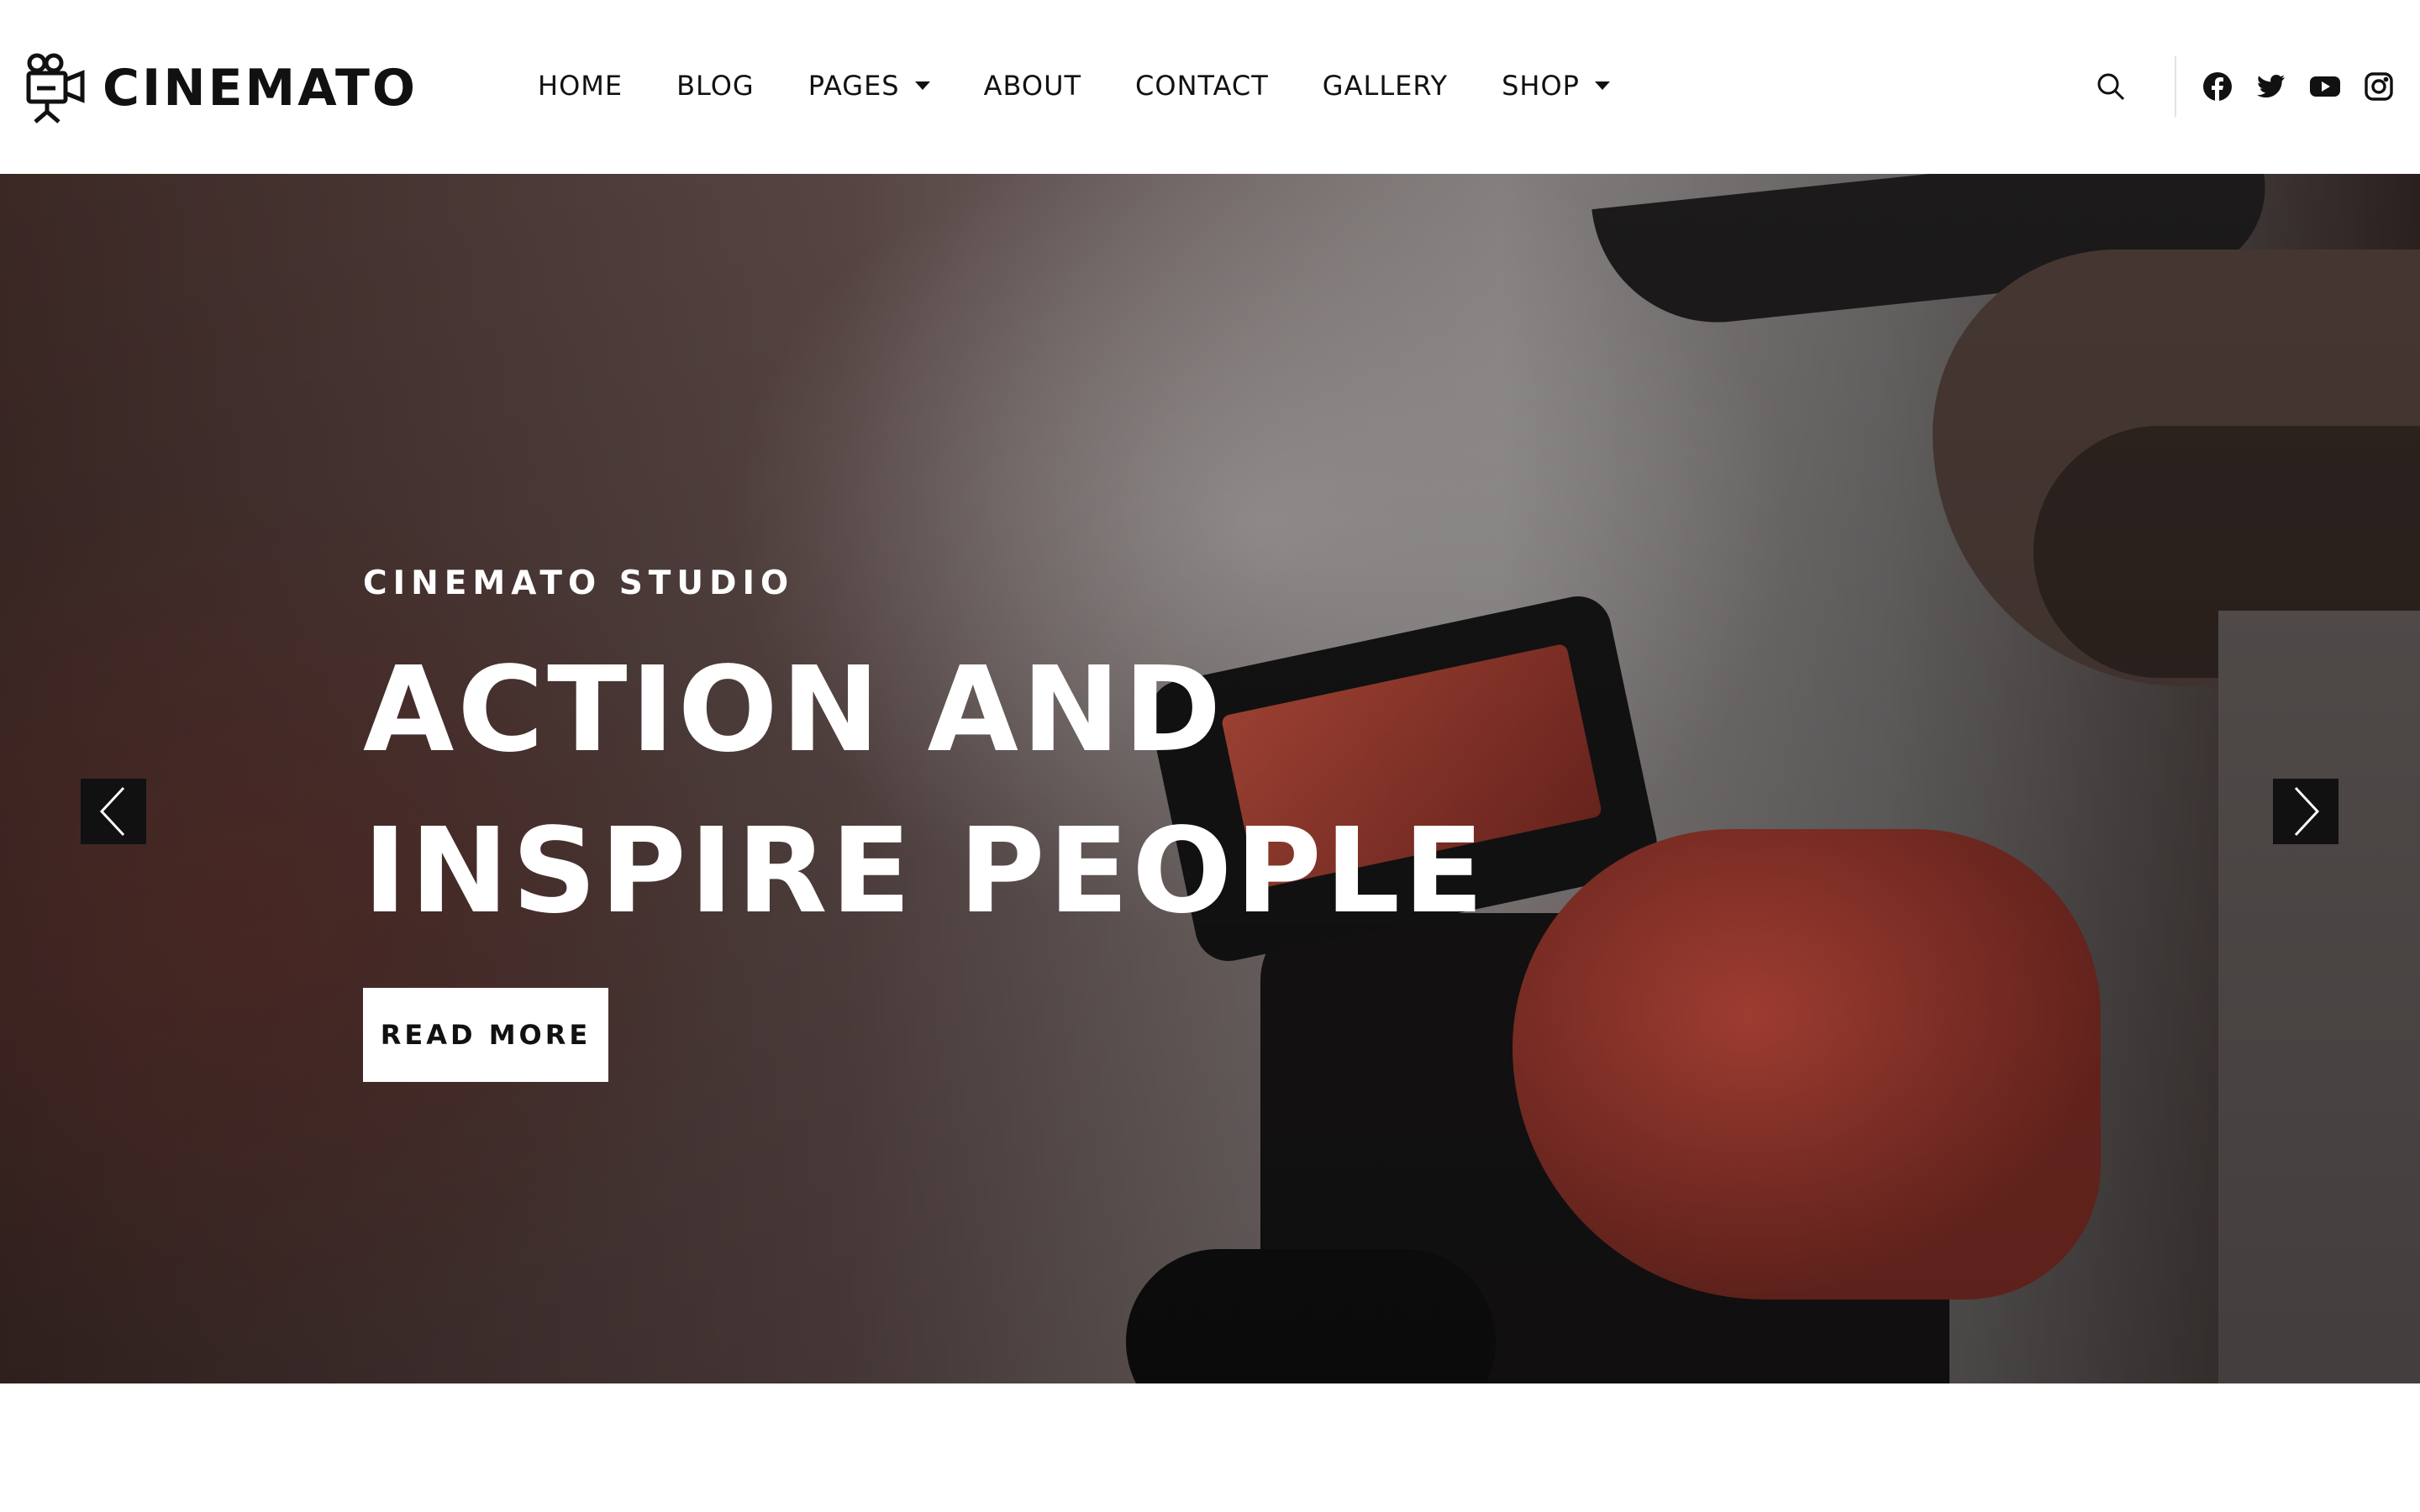 This screenshot has height=1512, width=2420. I want to click on nav-pages: PAGES, so click(869, 86).